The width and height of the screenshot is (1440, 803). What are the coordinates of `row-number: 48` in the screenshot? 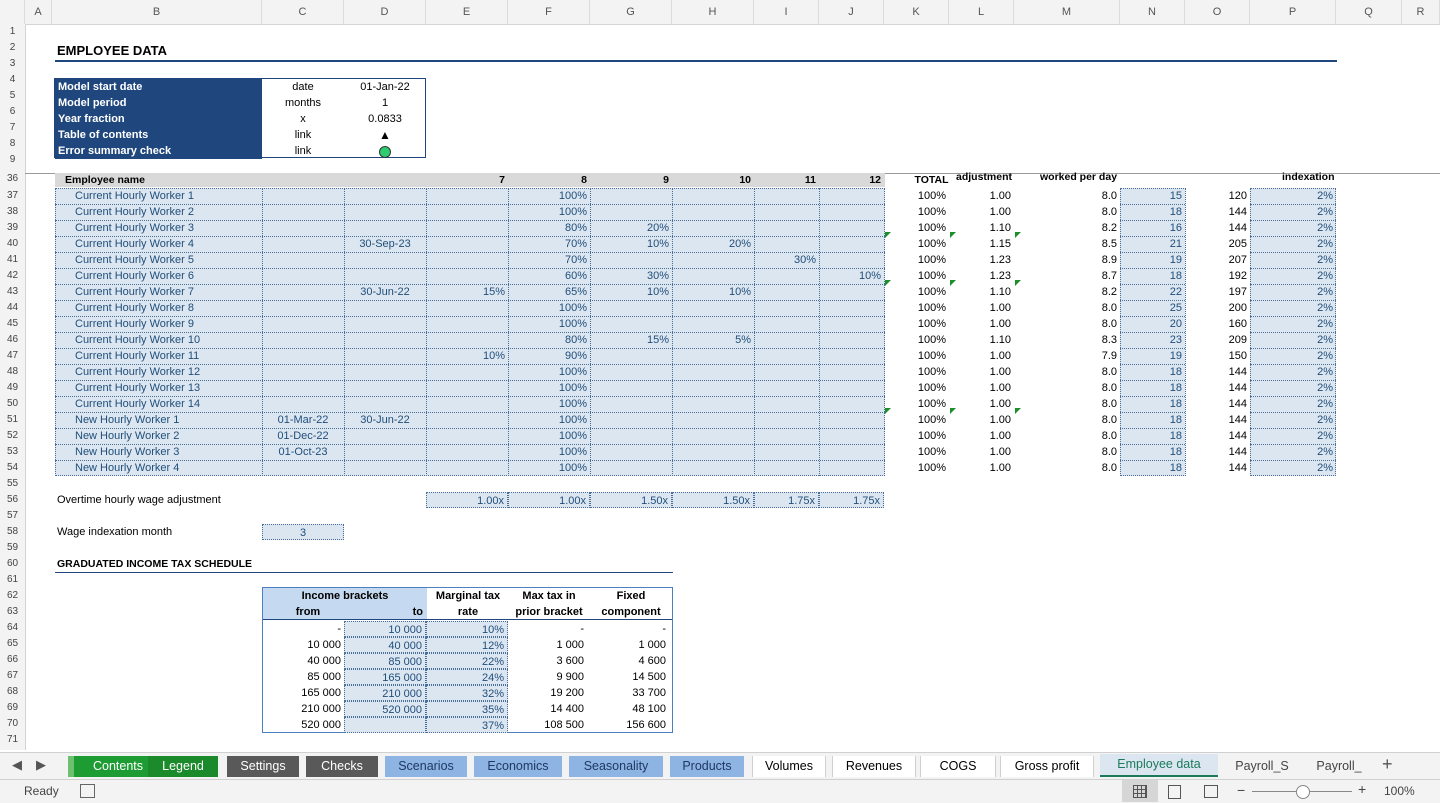 It's located at (12, 372).